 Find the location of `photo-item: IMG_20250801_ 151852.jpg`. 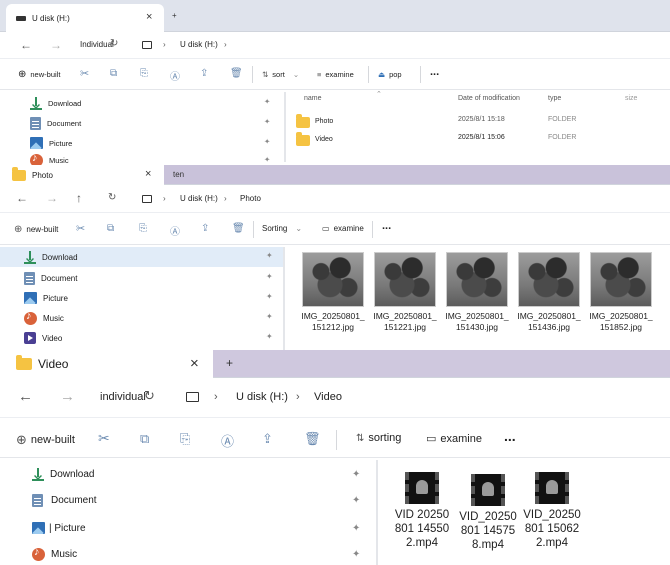

photo-item: IMG_20250801_ 151852.jpg is located at coordinates (621, 292).